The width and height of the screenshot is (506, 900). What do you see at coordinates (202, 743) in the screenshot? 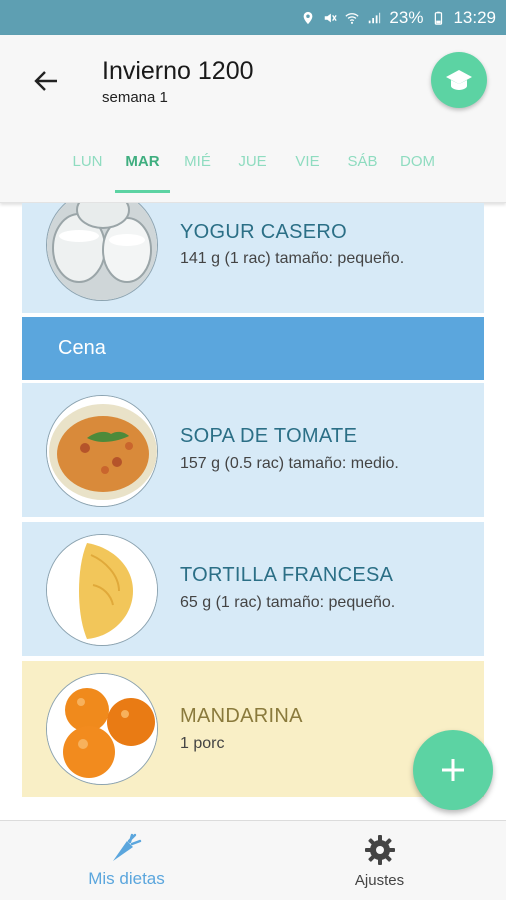
I see `food-detail: 1 porc` at bounding box center [202, 743].